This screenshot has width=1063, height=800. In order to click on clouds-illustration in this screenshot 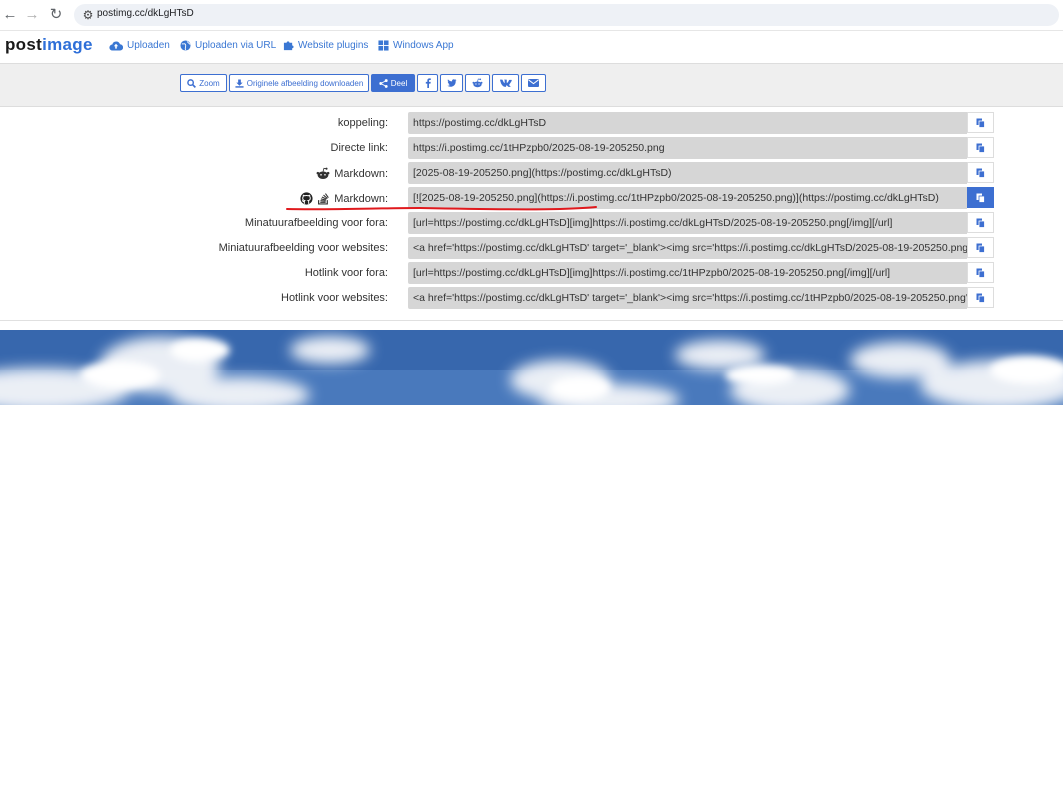, I will do `click(531, 367)`.